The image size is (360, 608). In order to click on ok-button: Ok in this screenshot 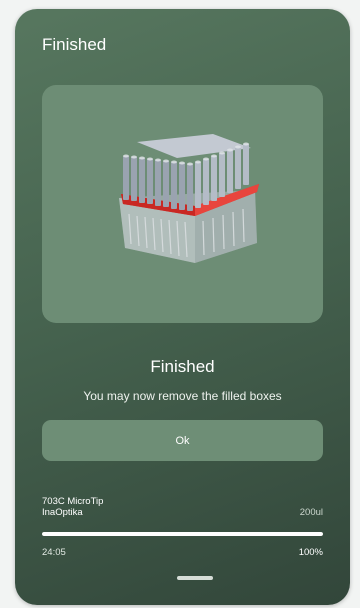, I will do `click(182, 440)`.